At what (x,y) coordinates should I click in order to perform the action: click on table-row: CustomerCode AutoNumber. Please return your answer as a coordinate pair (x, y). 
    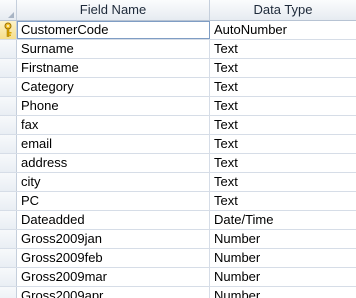
    Looking at the image, I should click on (178, 30).